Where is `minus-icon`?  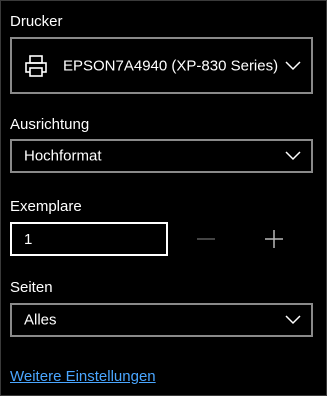 minus-icon is located at coordinates (206, 239).